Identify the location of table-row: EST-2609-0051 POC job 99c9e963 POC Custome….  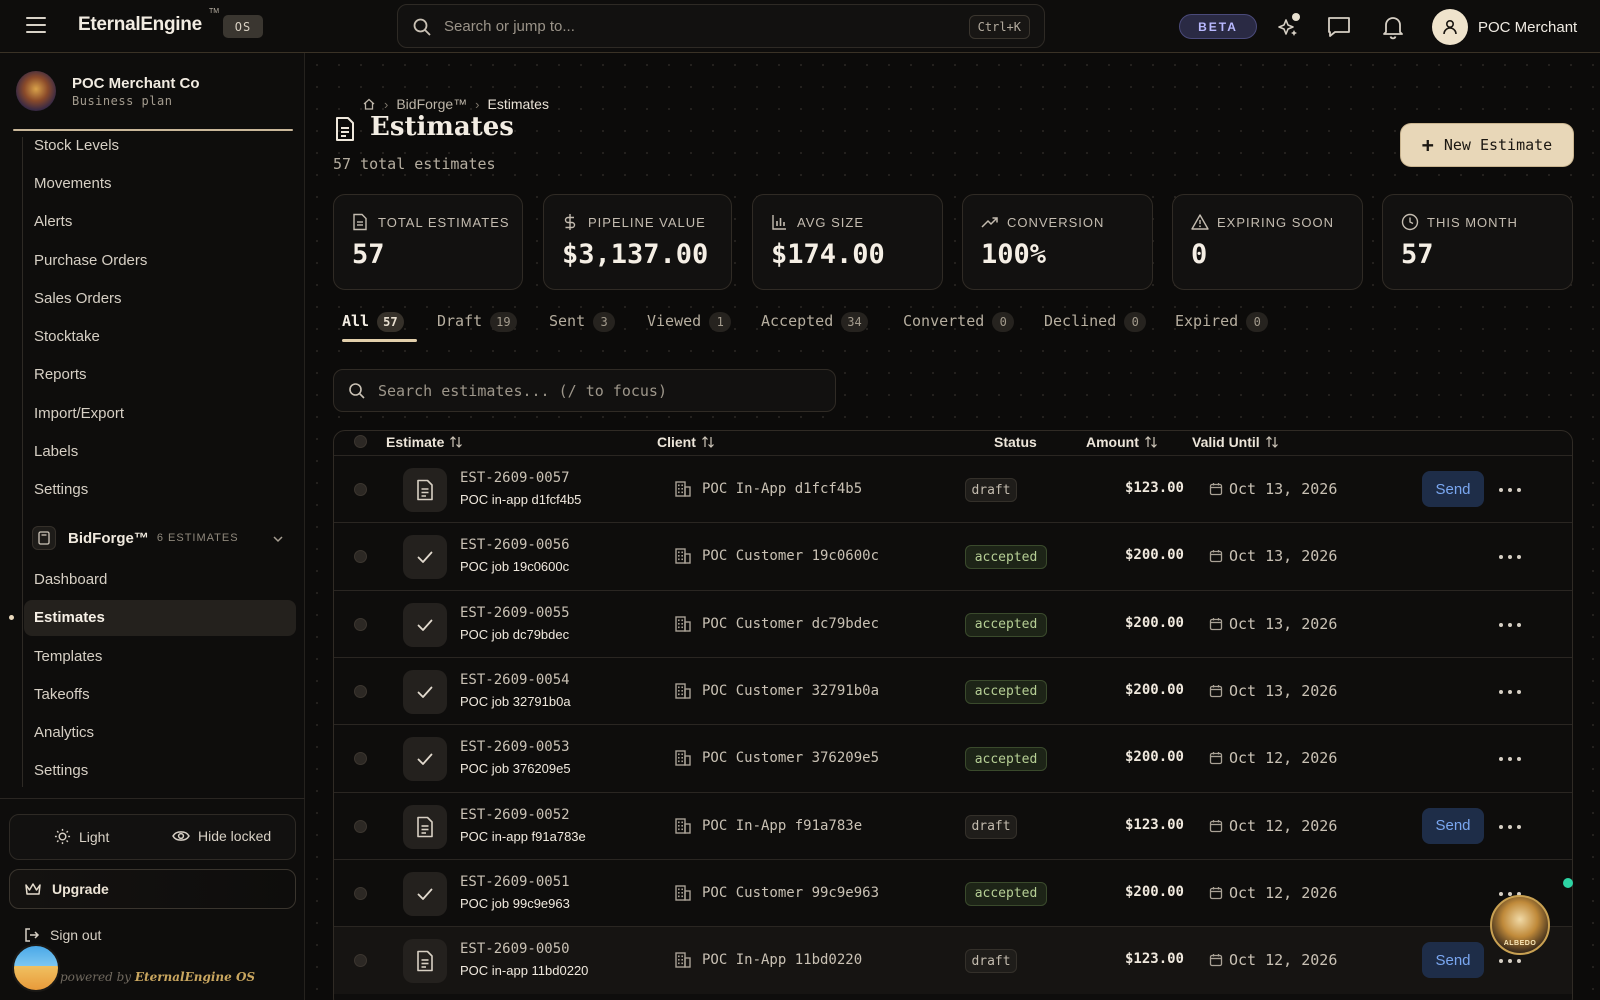
(953, 892).